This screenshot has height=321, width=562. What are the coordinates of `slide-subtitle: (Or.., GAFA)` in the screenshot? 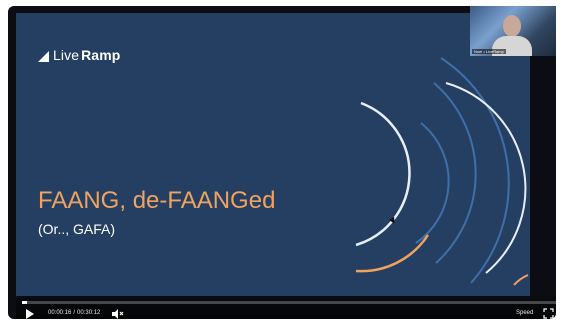 It's located at (77, 229).